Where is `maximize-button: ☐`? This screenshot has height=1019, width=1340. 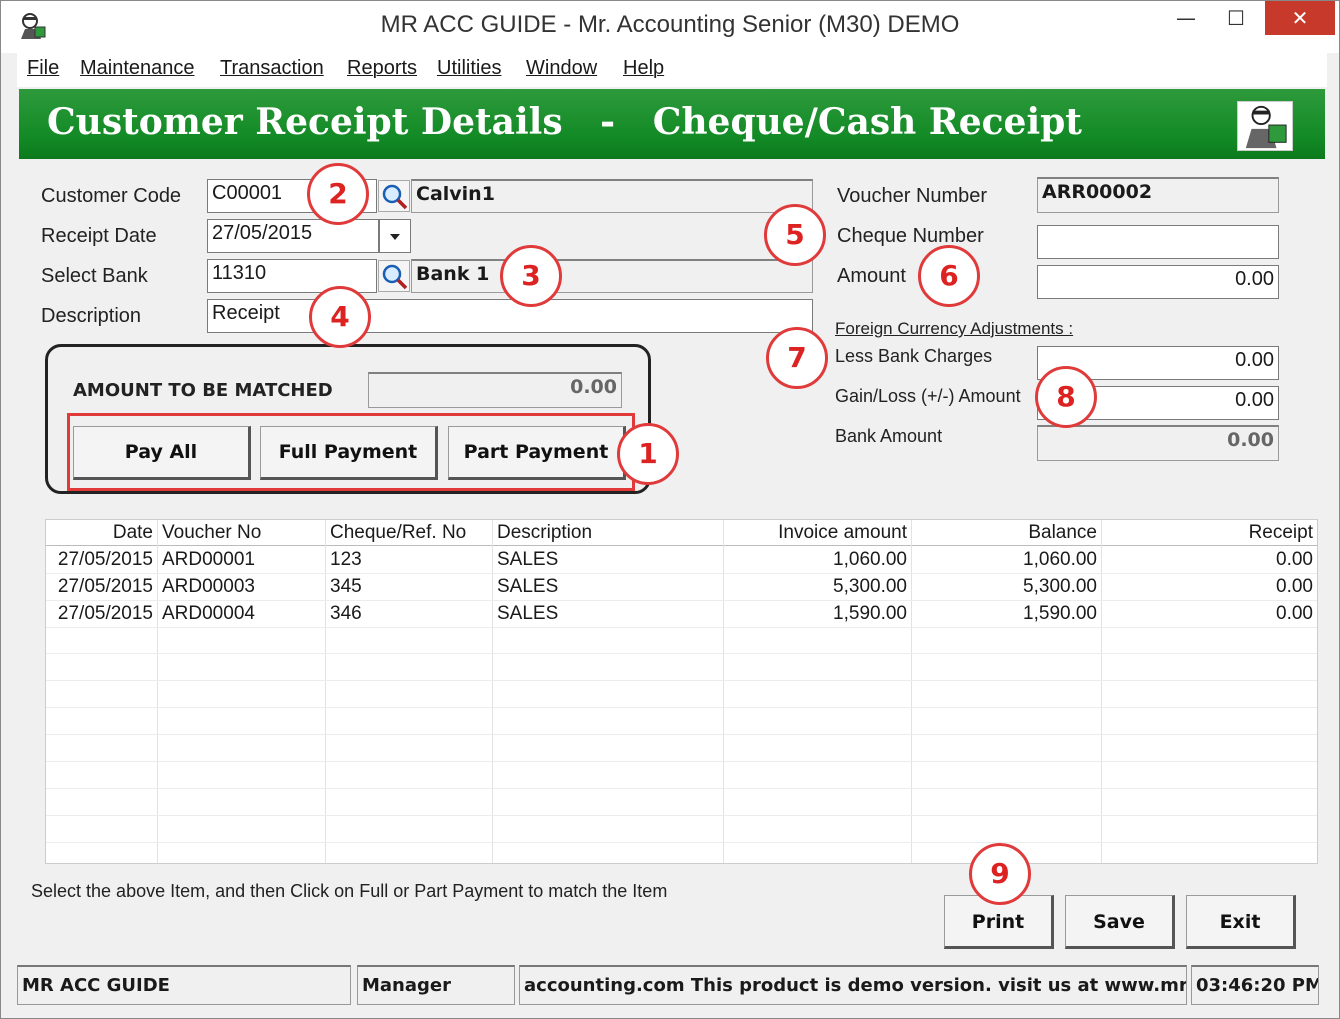 maximize-button: ☐ is located at coordinates (1236, 18).